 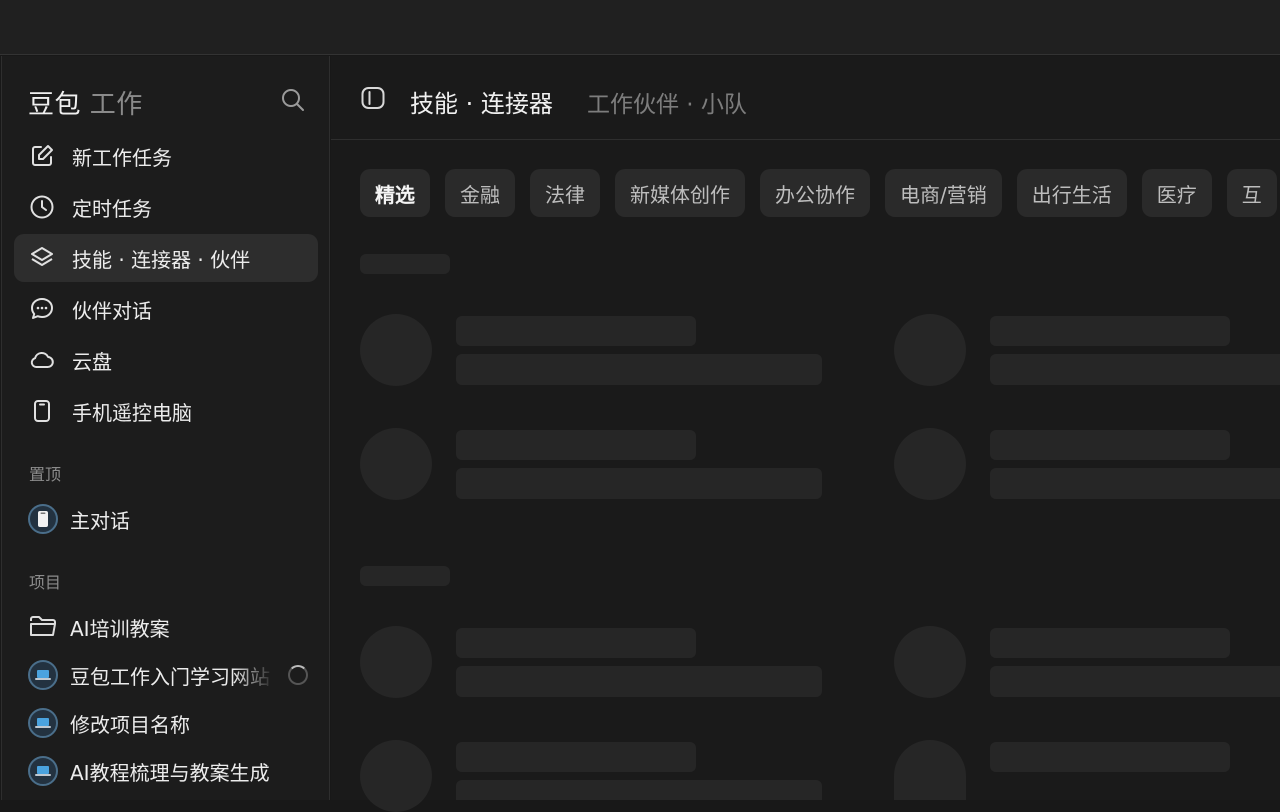 What do you see at coordinates (166, 309) in the screenshot?
I see `sidebar-item-partner-chat: 伙伴对话` at bounding box center [166, 309].